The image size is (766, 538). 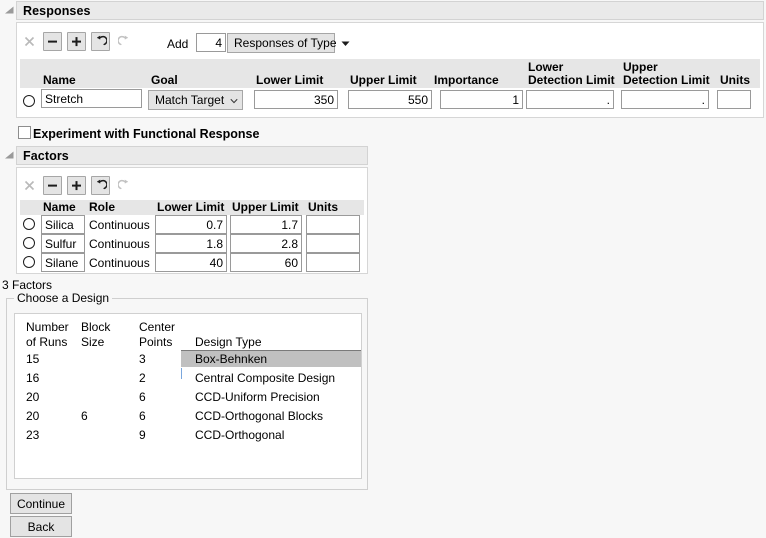 What do you see at coordinates (102, 207) in the screenshot?
I see `factors-col-role: Role` at bounding box center [102, 207].